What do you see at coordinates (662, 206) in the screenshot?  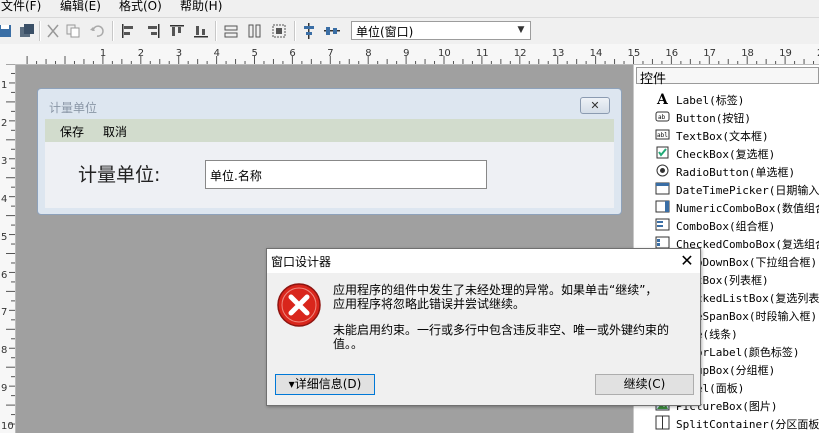 I see `numeric-combo-icon` at bounding box center [662, 206].